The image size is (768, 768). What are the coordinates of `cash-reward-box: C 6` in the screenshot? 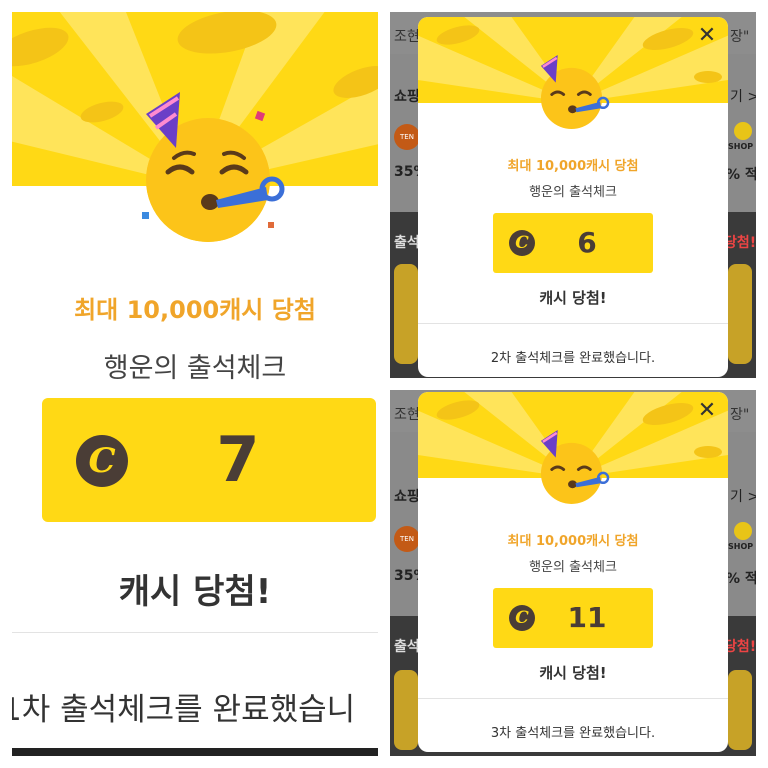 It's located at (573, 243).